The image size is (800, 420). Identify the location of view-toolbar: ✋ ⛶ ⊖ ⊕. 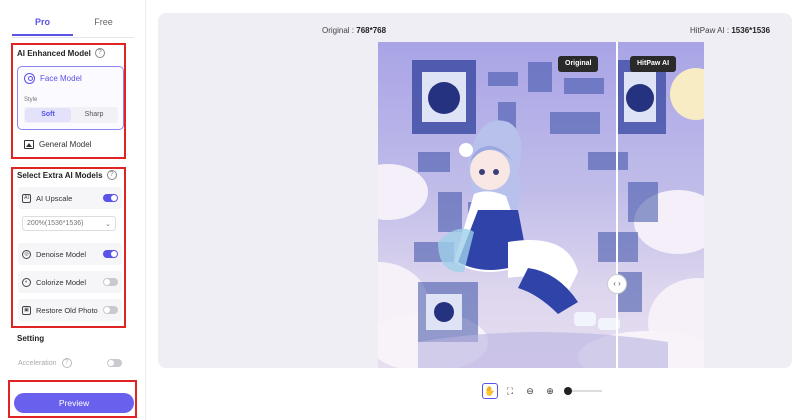
(542, 391).